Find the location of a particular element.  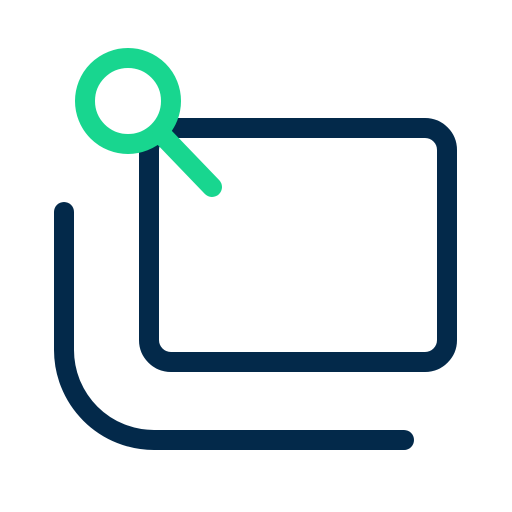

magnifier-handle is located at coordinates (187, 161).